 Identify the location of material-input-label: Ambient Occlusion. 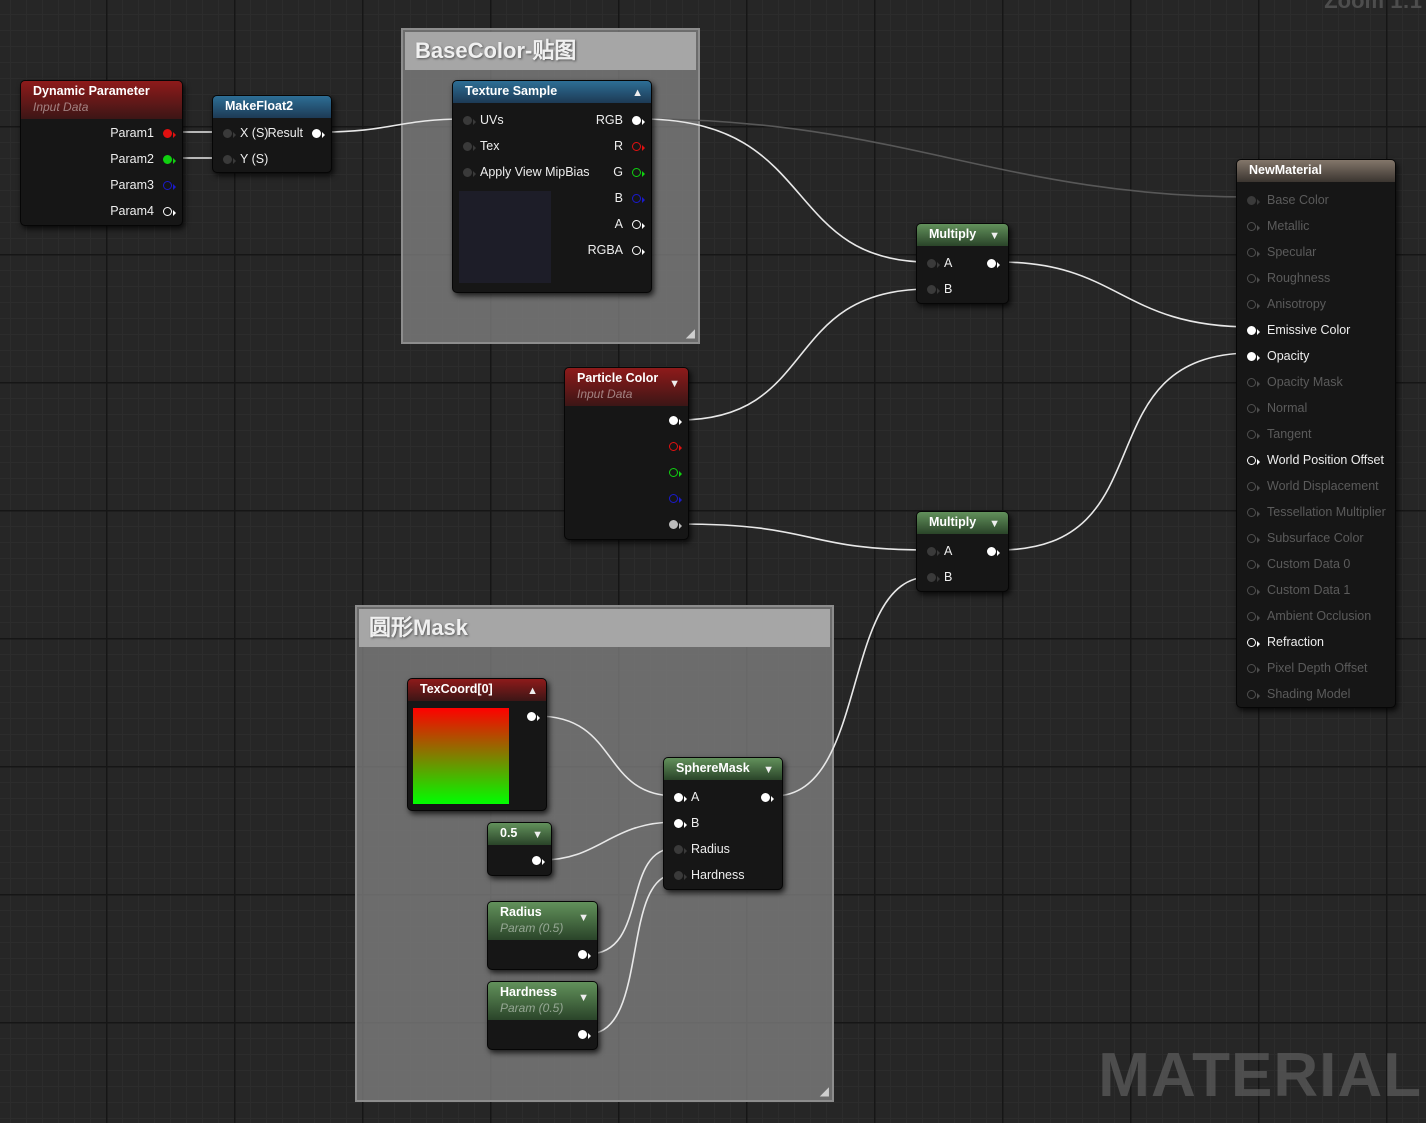
(1319, 616).